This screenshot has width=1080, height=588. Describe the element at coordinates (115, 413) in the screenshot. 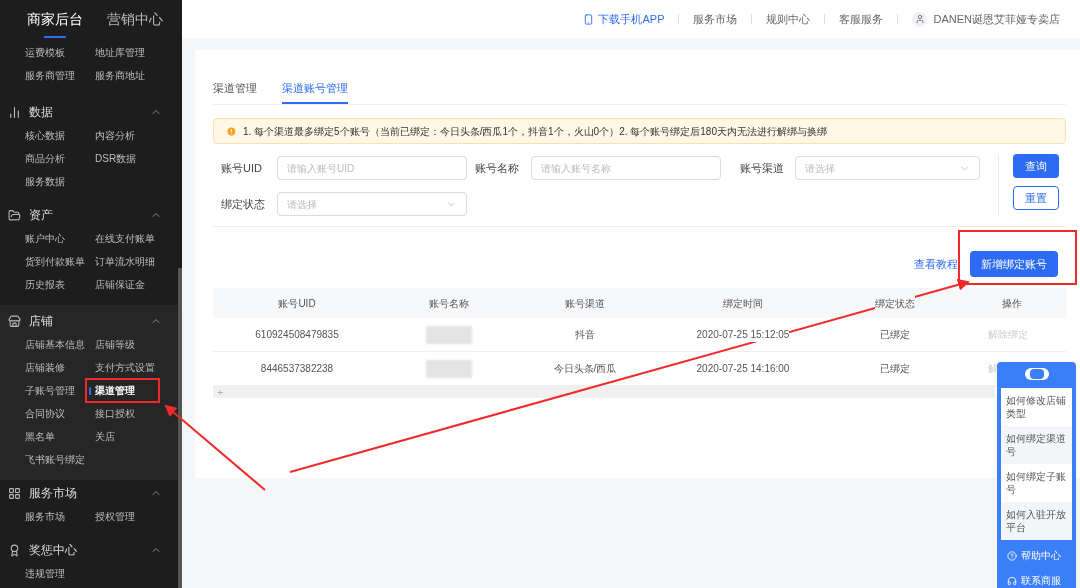

I see `sidebar-item: 接口授权` at that location.